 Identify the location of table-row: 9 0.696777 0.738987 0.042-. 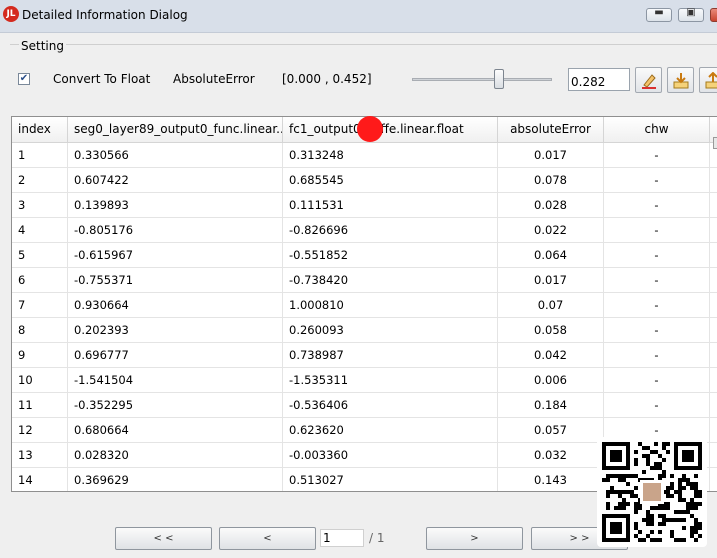
(364, 355).